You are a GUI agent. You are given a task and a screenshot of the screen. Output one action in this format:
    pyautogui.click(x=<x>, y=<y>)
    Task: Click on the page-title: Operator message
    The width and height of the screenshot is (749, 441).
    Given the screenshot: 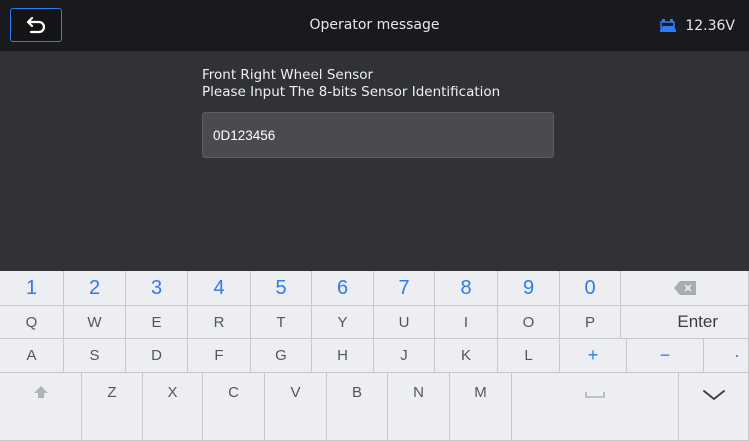 What is the action you would take?
    pyautogui.click(x=374, y=25)
    